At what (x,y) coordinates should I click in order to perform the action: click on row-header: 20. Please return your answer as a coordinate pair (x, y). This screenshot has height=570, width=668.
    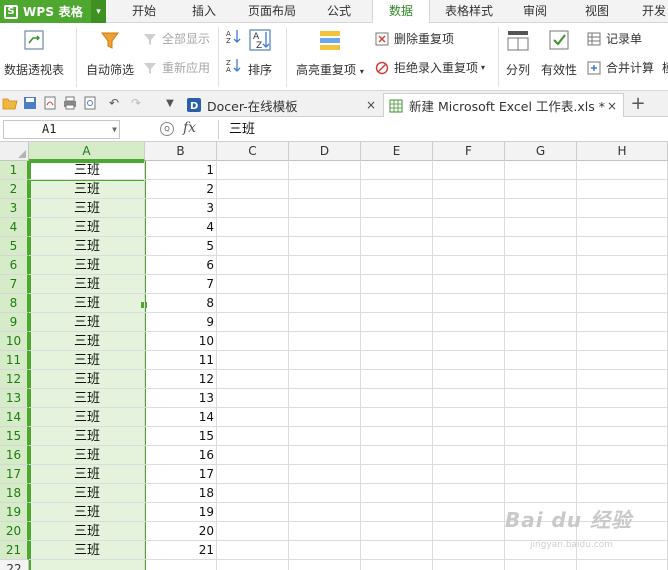
    Looking at the image, I should click on (14, 531).